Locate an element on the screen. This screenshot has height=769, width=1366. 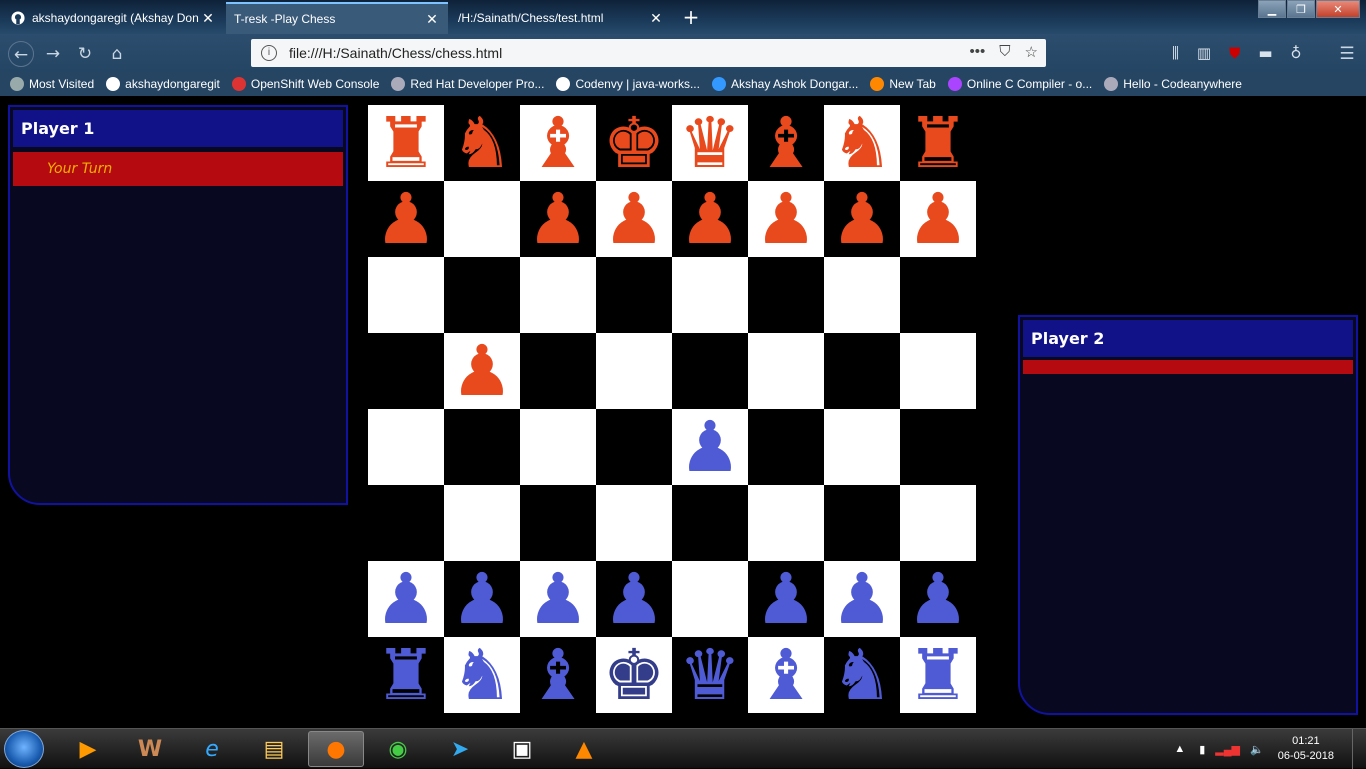
bookmark-item: akshaydongaregit is located at coordinates (163, 84).